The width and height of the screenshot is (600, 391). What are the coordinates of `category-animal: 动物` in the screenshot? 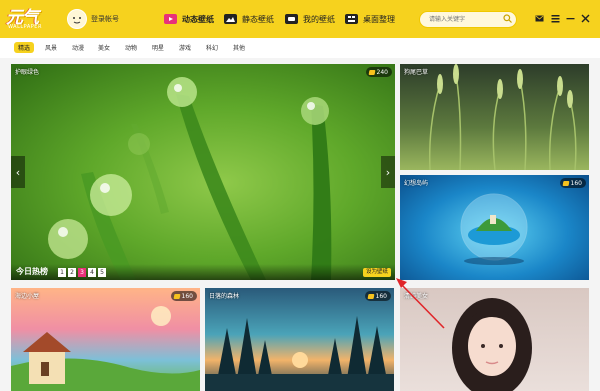 It's located at (131, 47).